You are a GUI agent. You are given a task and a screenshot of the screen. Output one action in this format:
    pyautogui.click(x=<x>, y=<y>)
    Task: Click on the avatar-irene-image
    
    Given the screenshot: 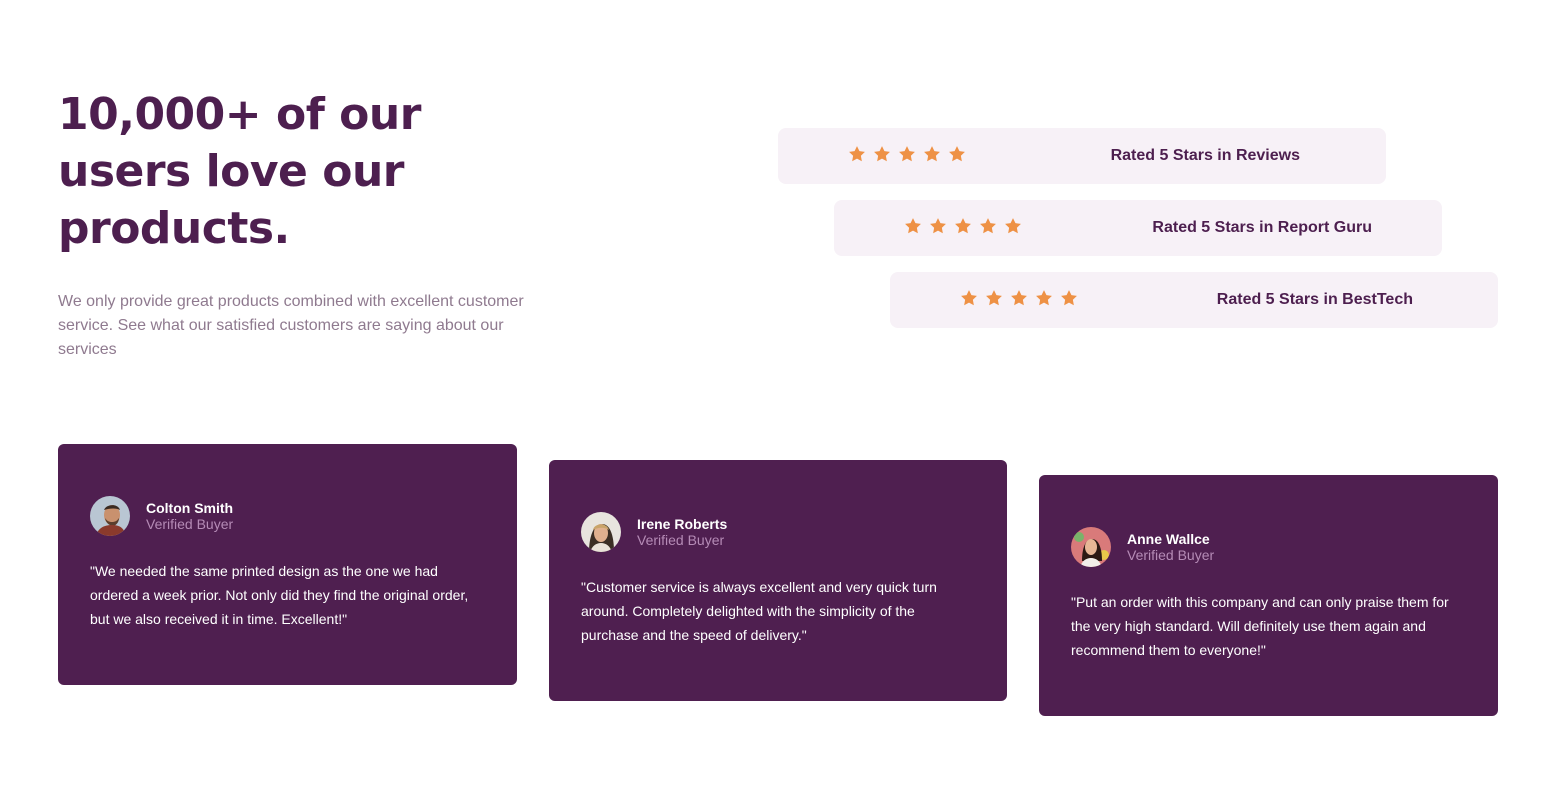 What is the action you would take?
    pyautogui.click(x=601, y=532)
    